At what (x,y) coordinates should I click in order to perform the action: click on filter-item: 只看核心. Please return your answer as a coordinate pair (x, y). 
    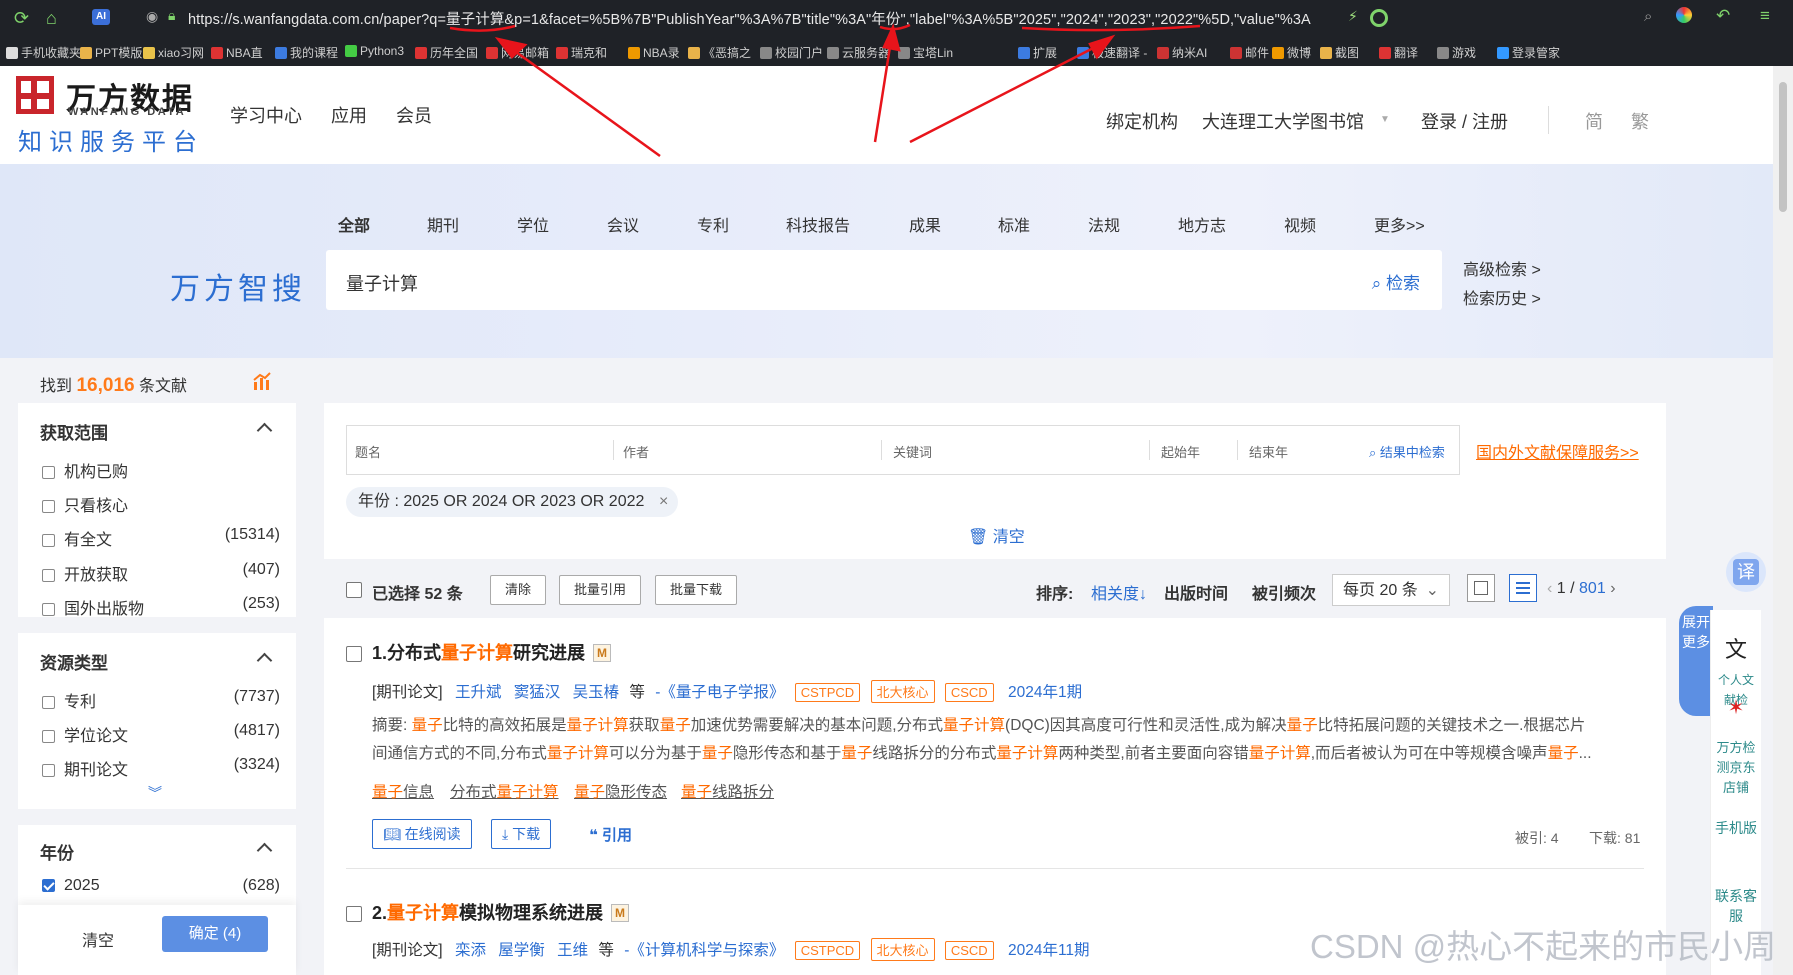
    Looking at the image, I should click on (161, 504).